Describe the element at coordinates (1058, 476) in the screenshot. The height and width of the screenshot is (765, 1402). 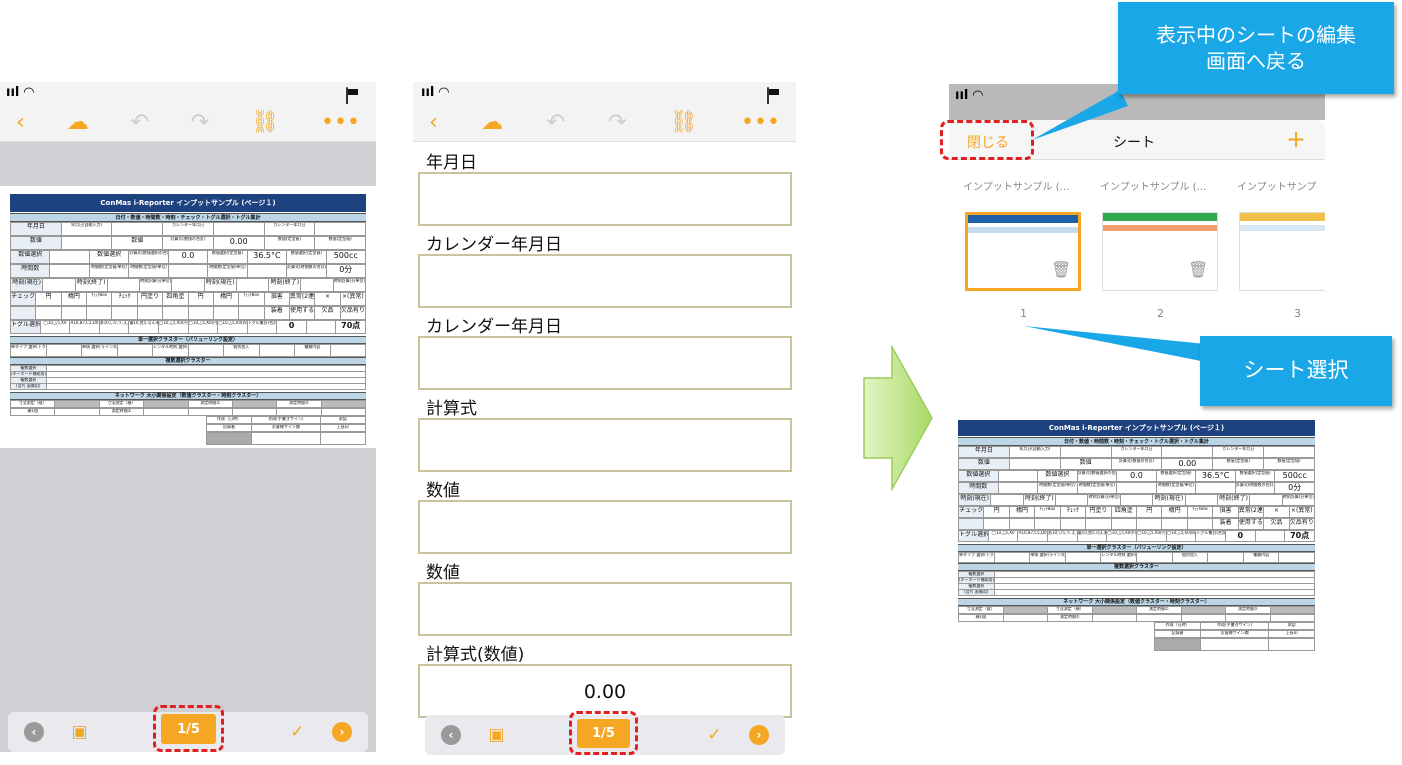
I see `sheet-cell: 数値選択` at that location.